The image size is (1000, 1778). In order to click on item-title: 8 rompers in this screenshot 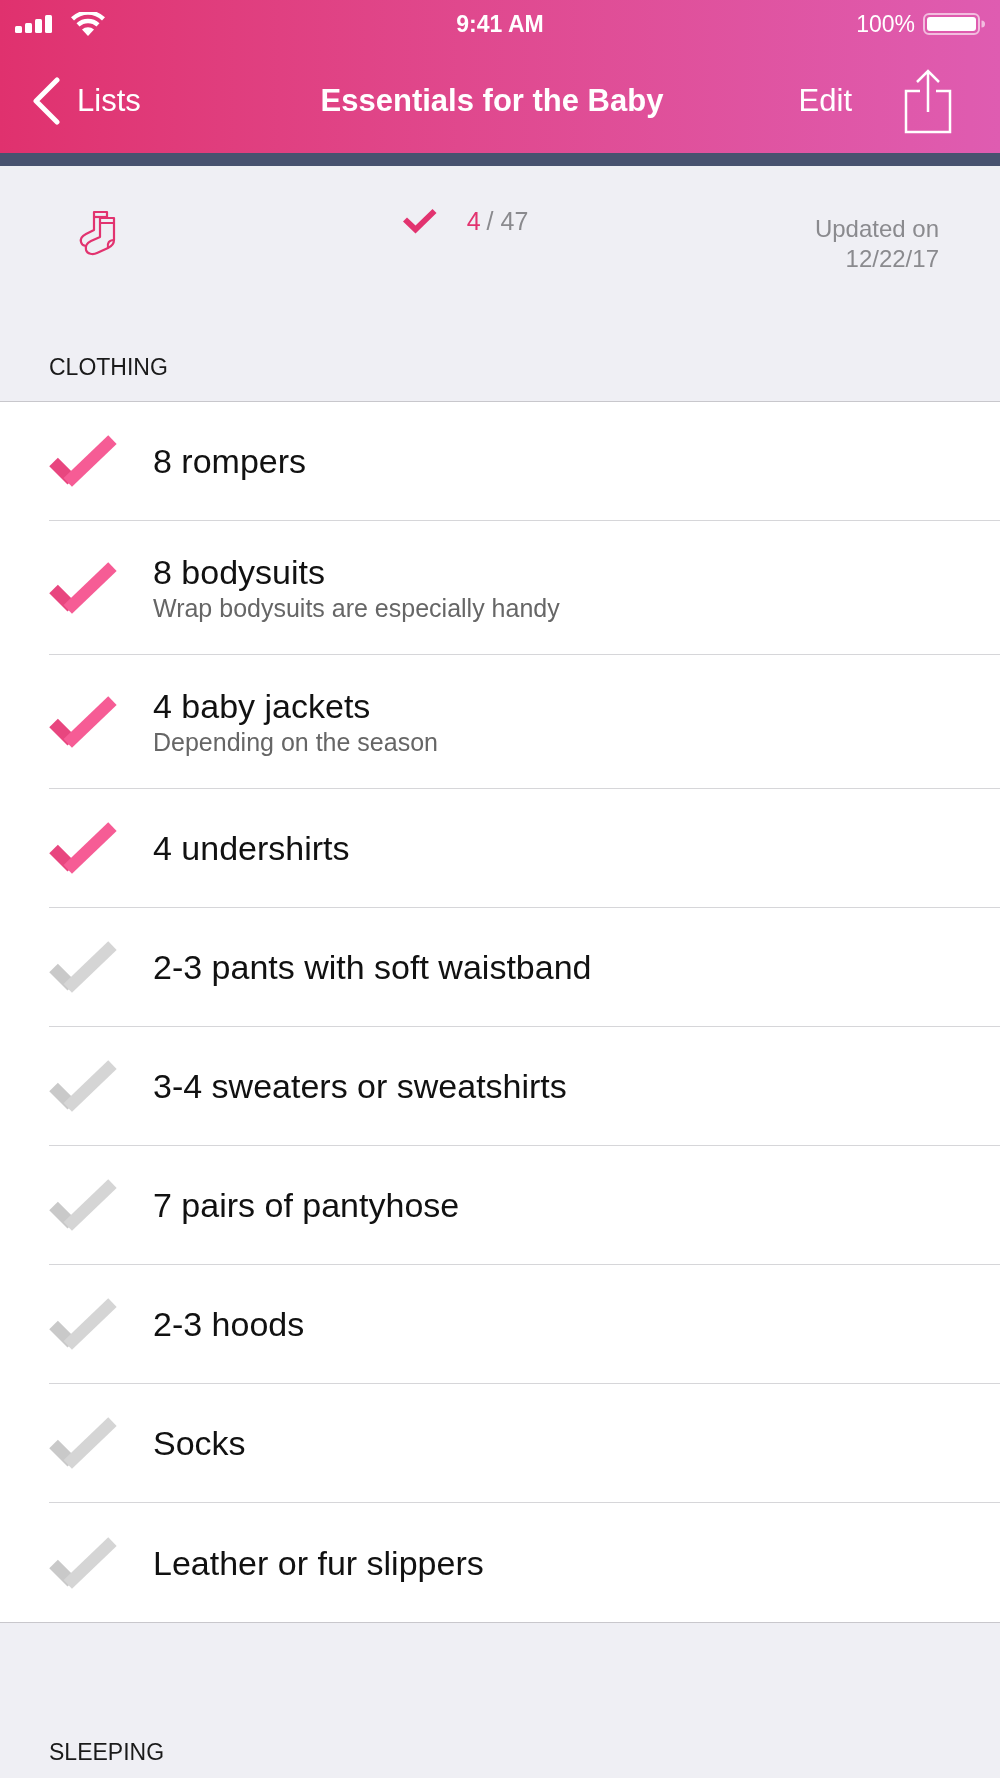, I will do `click(230, 461)`.